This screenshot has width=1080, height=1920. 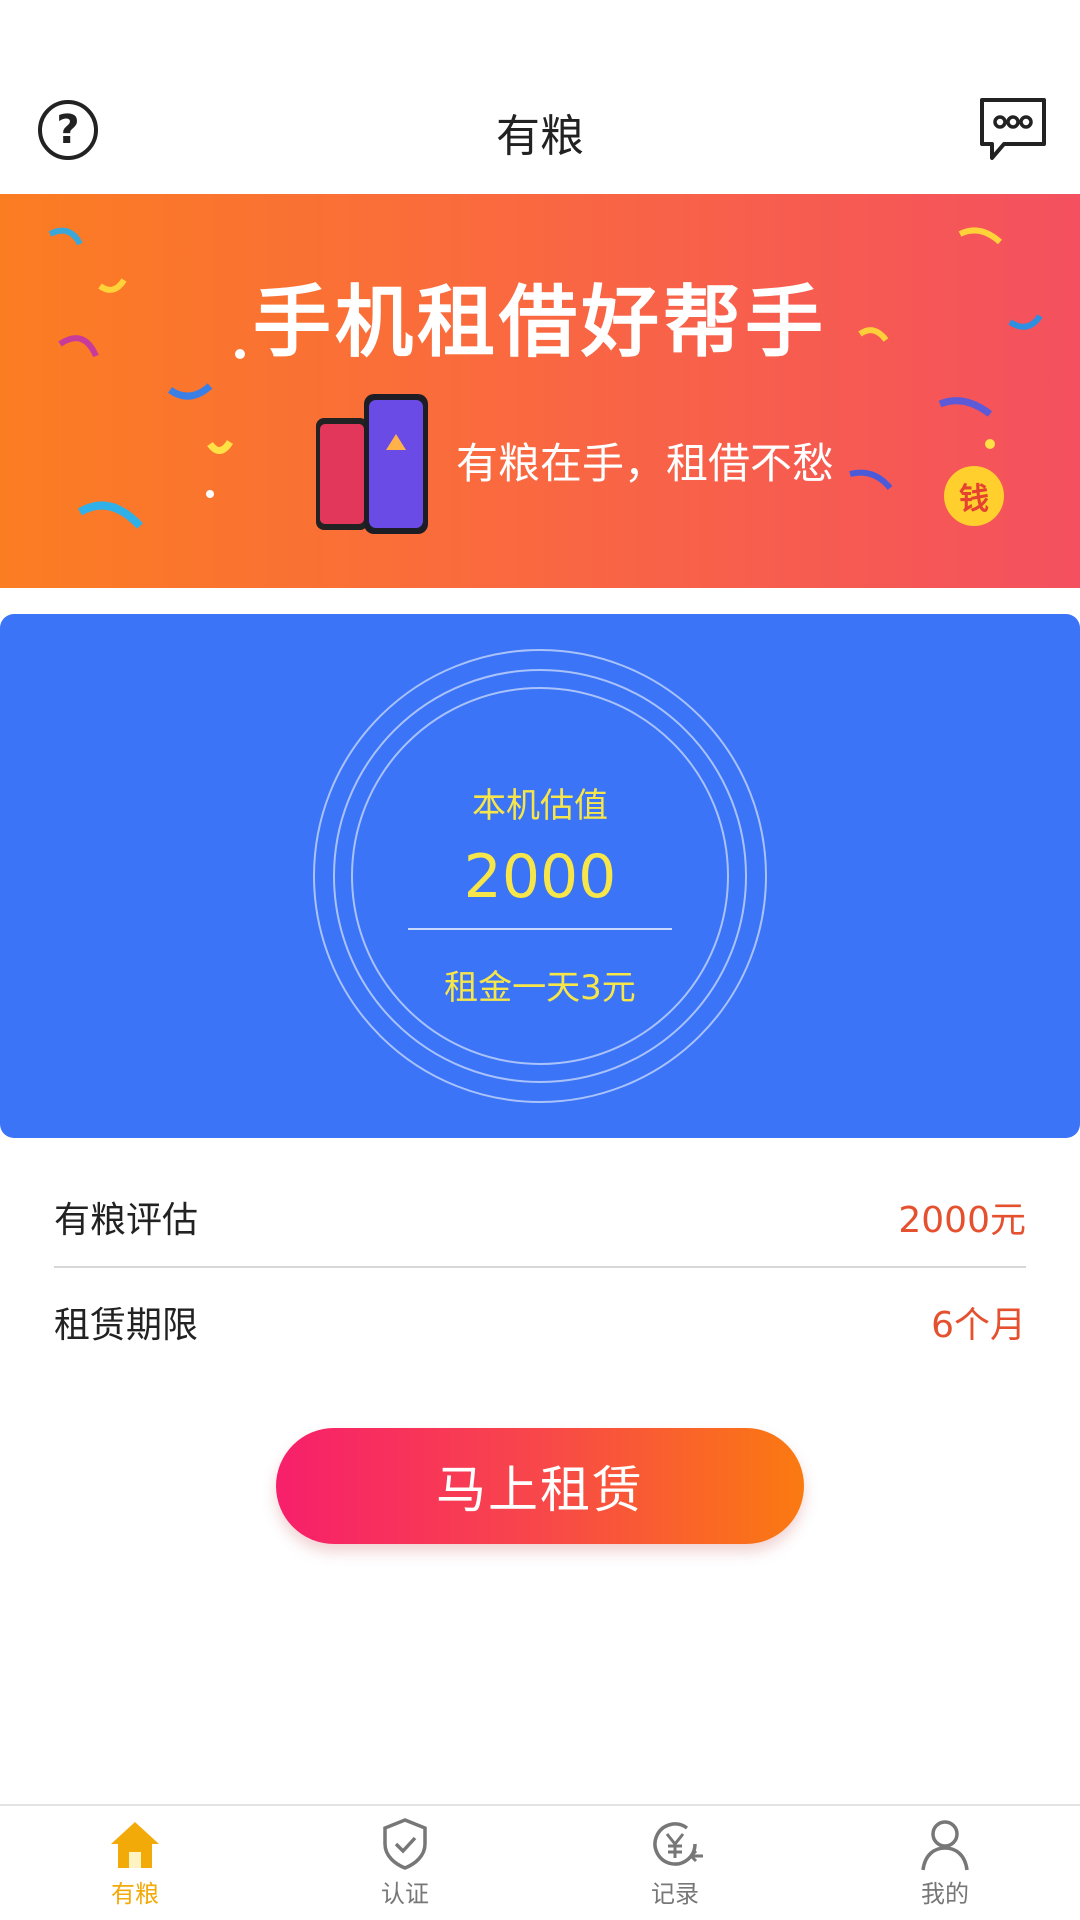 What do you see at coordinates (540, 806) in the screenshot?
I see `valuation-label: 本机估值` at bounding box center [540, 806].